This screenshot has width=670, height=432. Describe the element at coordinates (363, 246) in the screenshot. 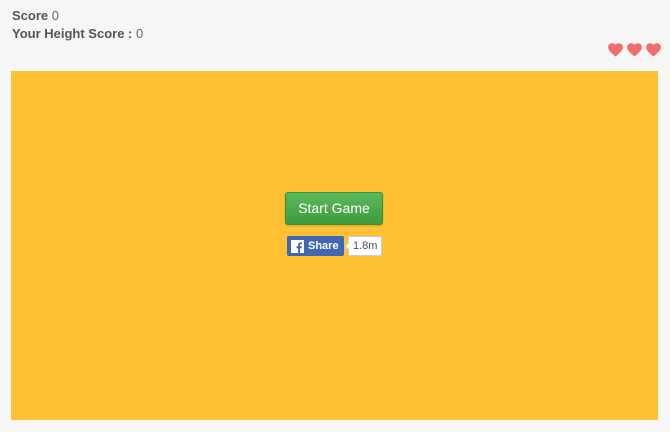

I see `share-count-badge: 1.8m` at that location.